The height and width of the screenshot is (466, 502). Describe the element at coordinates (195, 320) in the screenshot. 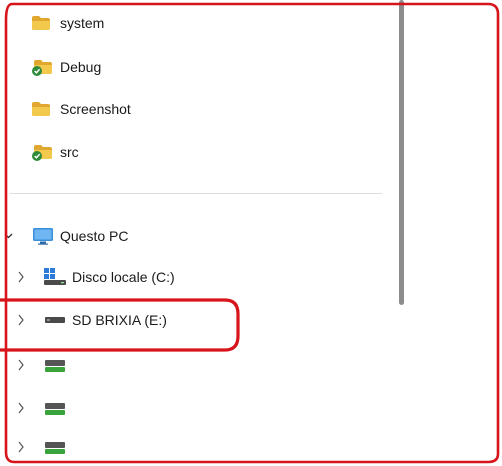

I see `nav-item-drive-e: SD BRIXIA (E:)` at that location.